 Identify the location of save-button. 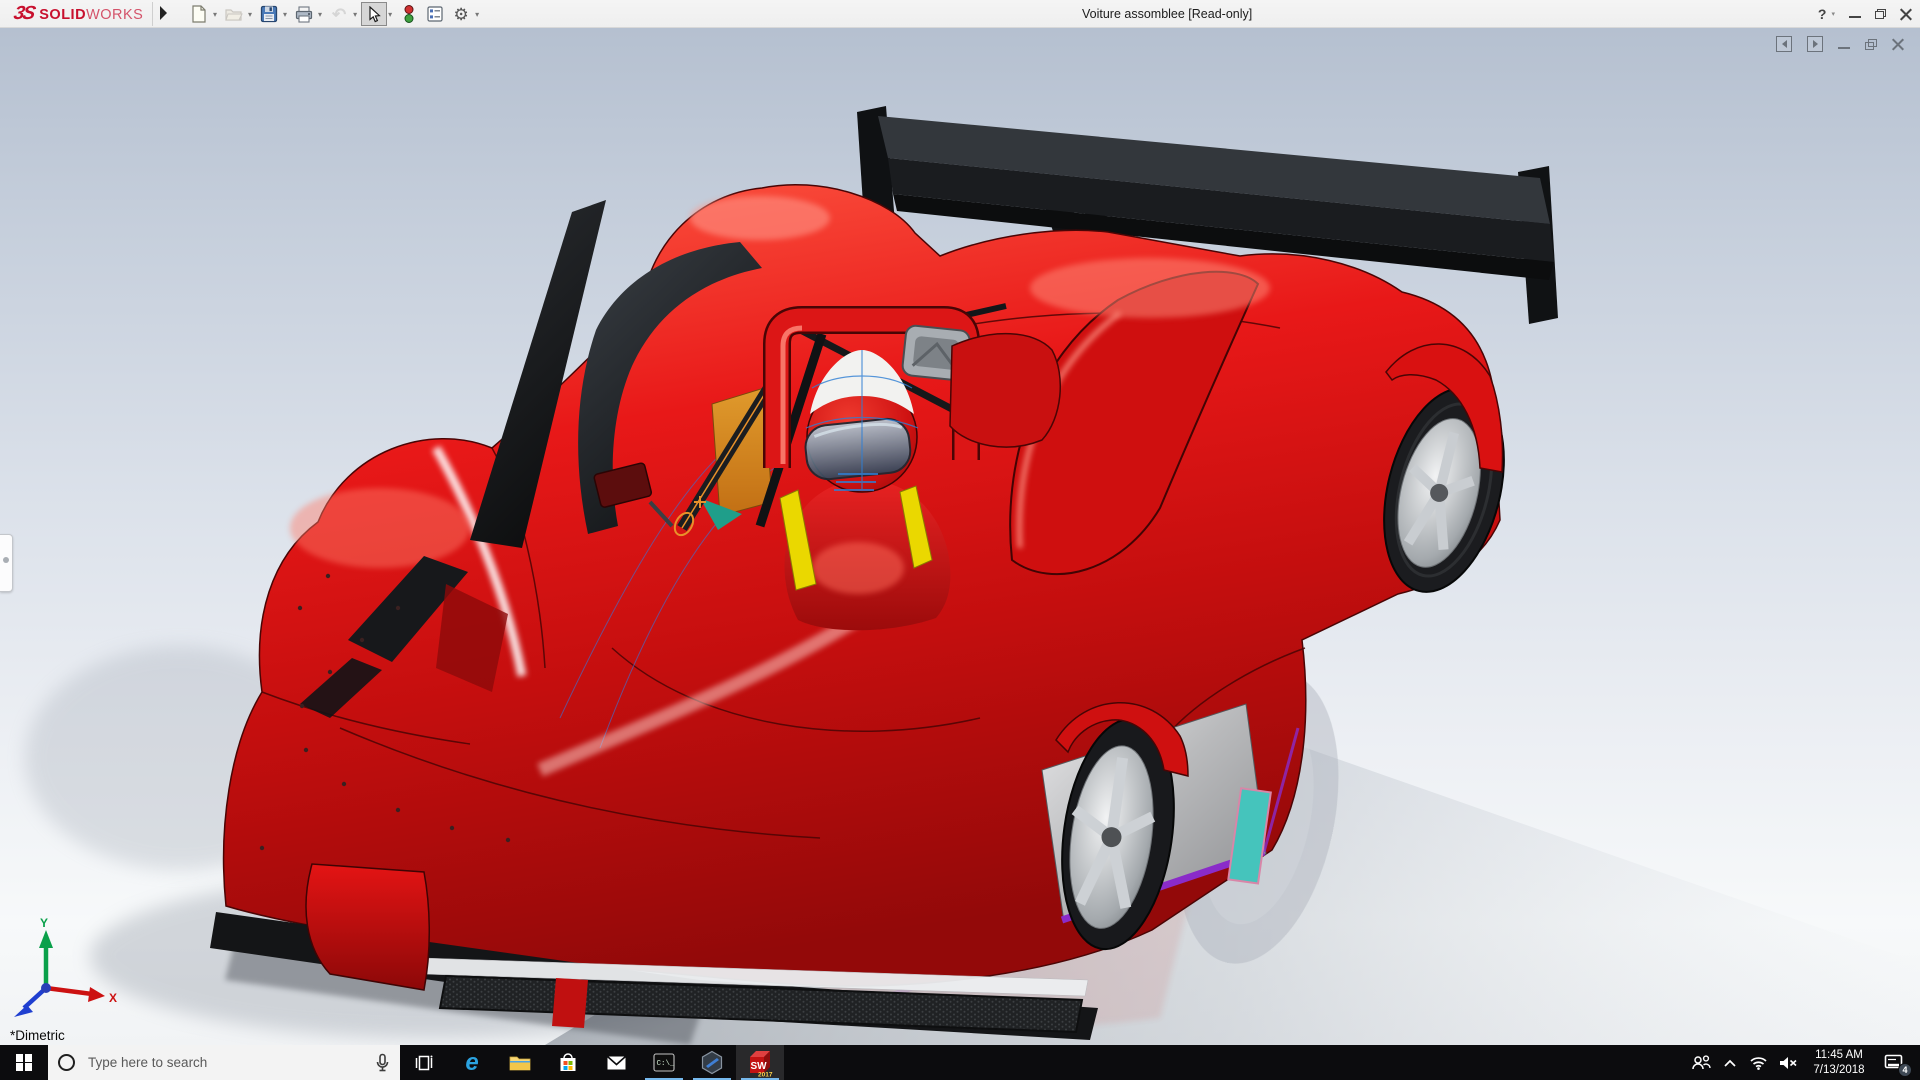
(269, 14).